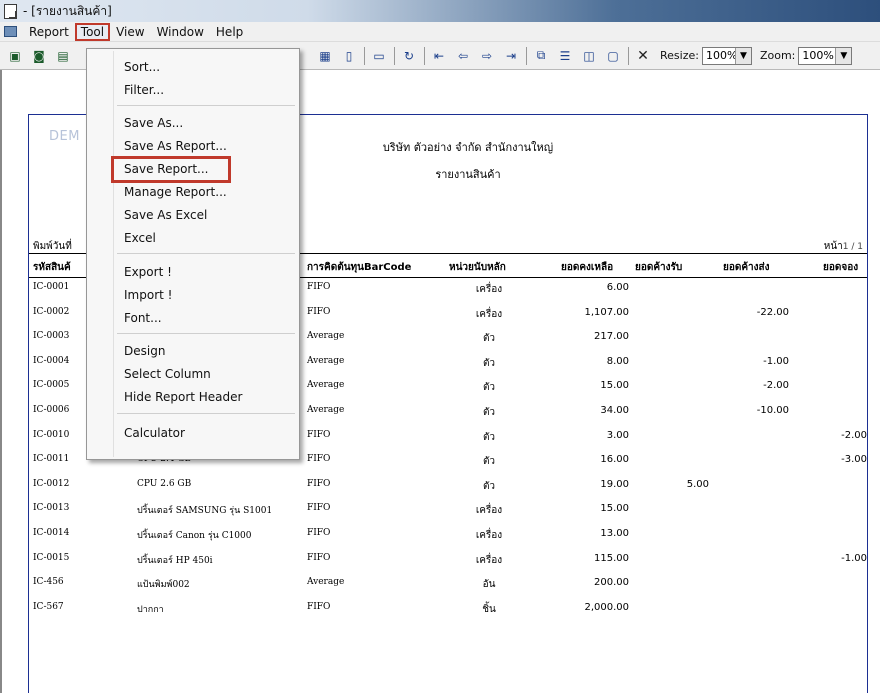 This screenshot has height=693, width=880. I want to click on cell-code: IC-0005, so click(51, 385).